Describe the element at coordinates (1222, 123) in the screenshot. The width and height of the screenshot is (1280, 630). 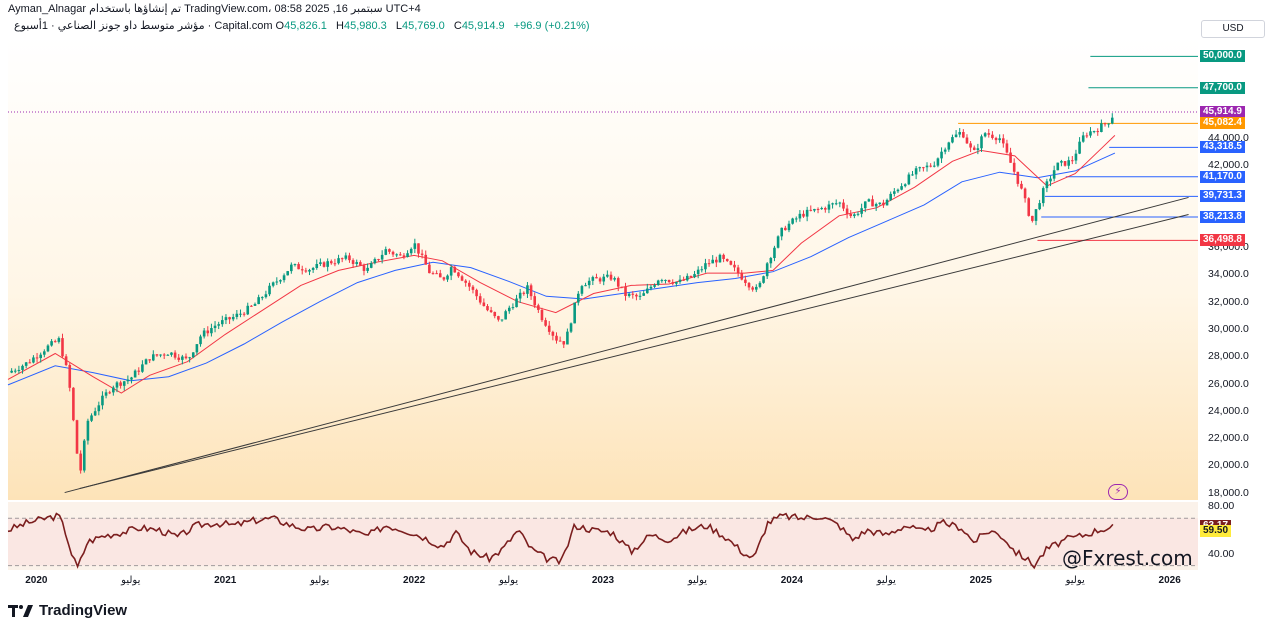
I see `price-tag: 45,082.4` at that location.